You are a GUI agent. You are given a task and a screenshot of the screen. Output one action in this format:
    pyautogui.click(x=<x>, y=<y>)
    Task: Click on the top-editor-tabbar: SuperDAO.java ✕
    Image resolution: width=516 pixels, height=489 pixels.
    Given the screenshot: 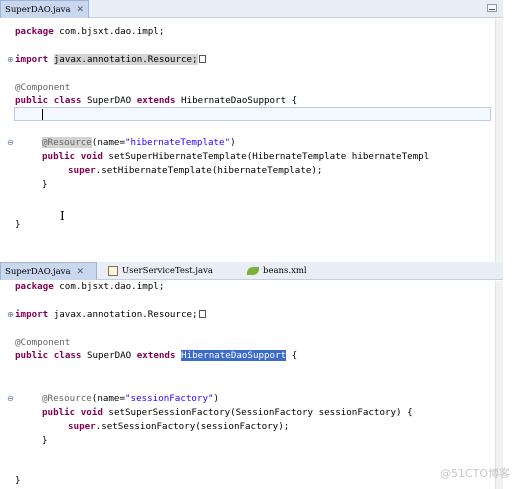 What is the action you would take?
    pyautogui.click(x=251, y=9)
    